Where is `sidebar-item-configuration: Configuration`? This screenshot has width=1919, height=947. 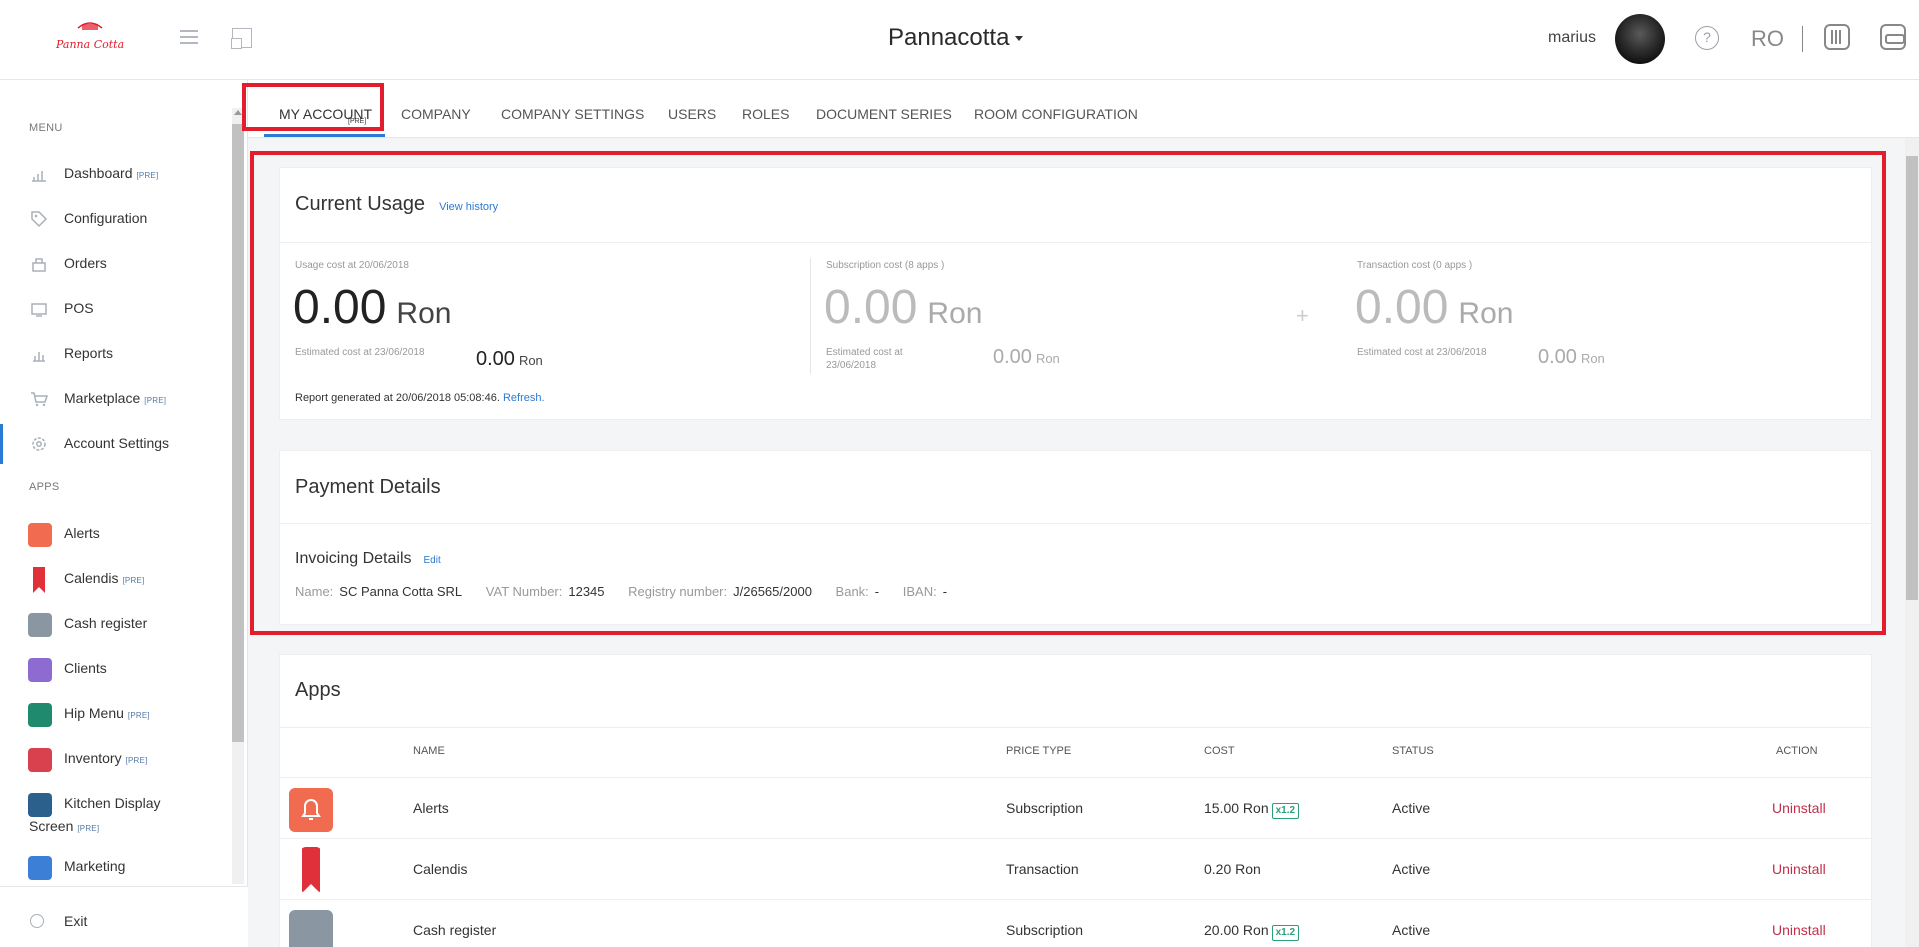
sidebar-item-configuration: Configuration is located at coordinates (115, 219).